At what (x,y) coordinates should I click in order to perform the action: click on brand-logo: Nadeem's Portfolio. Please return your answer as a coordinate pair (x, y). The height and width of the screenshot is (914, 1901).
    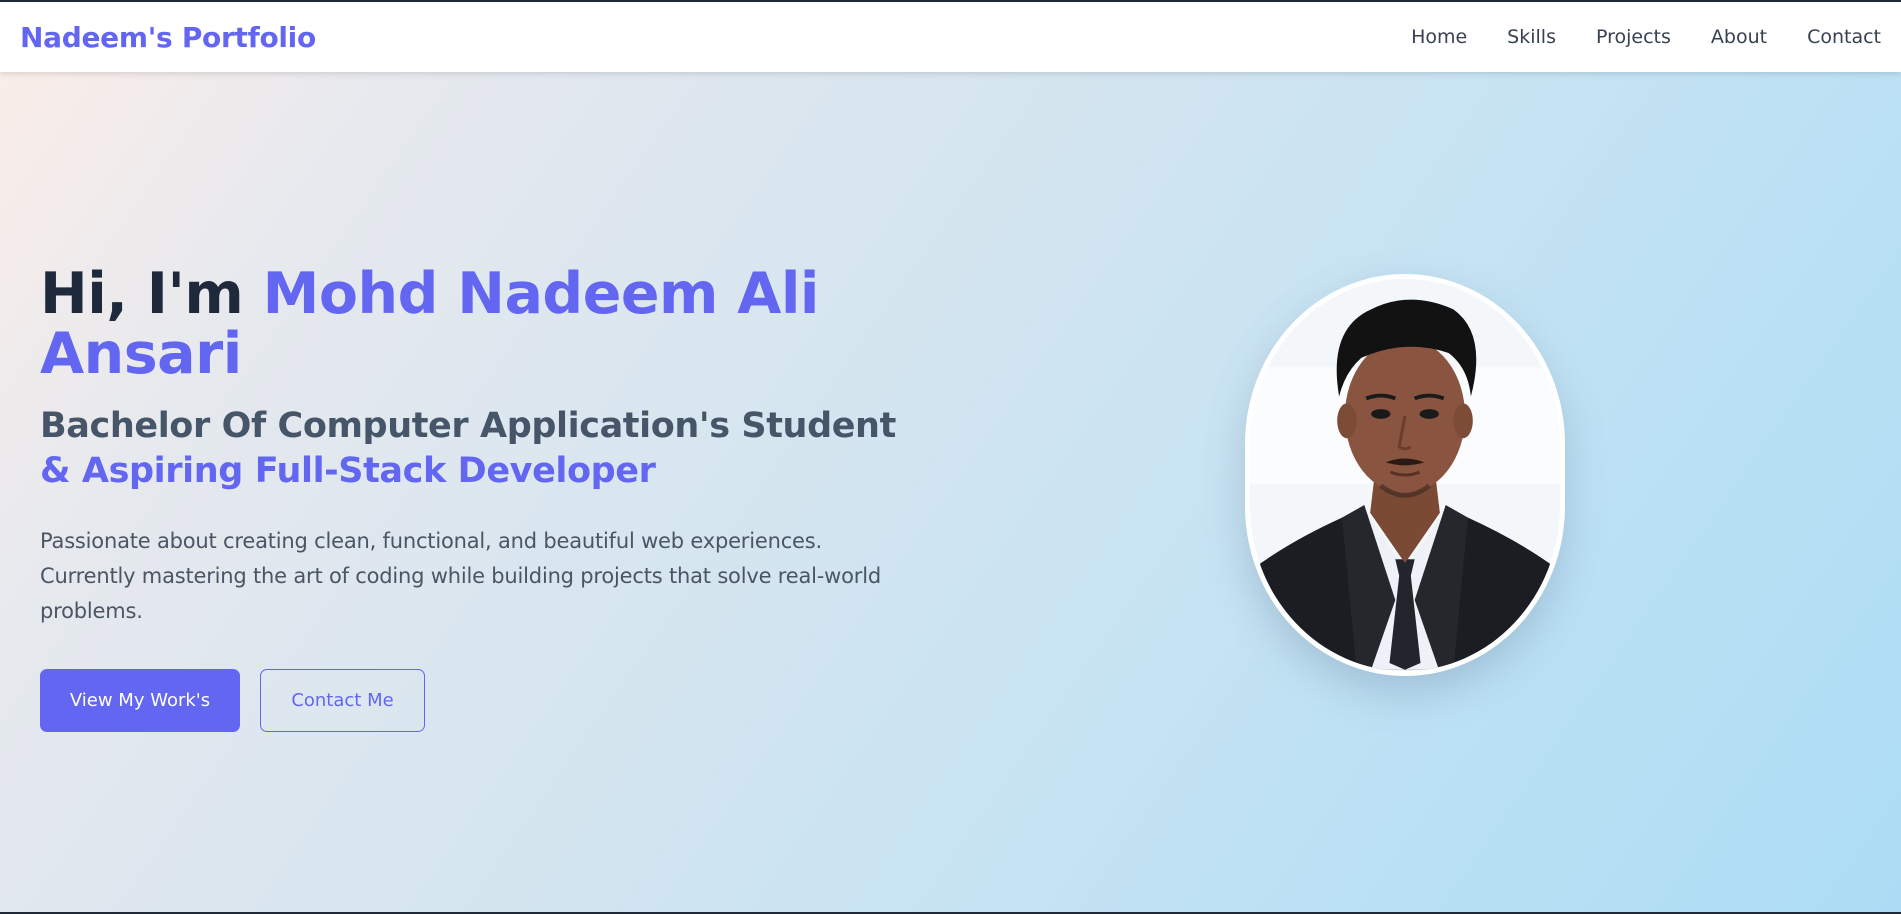
    Looking at the image, I should click on (168, 37).